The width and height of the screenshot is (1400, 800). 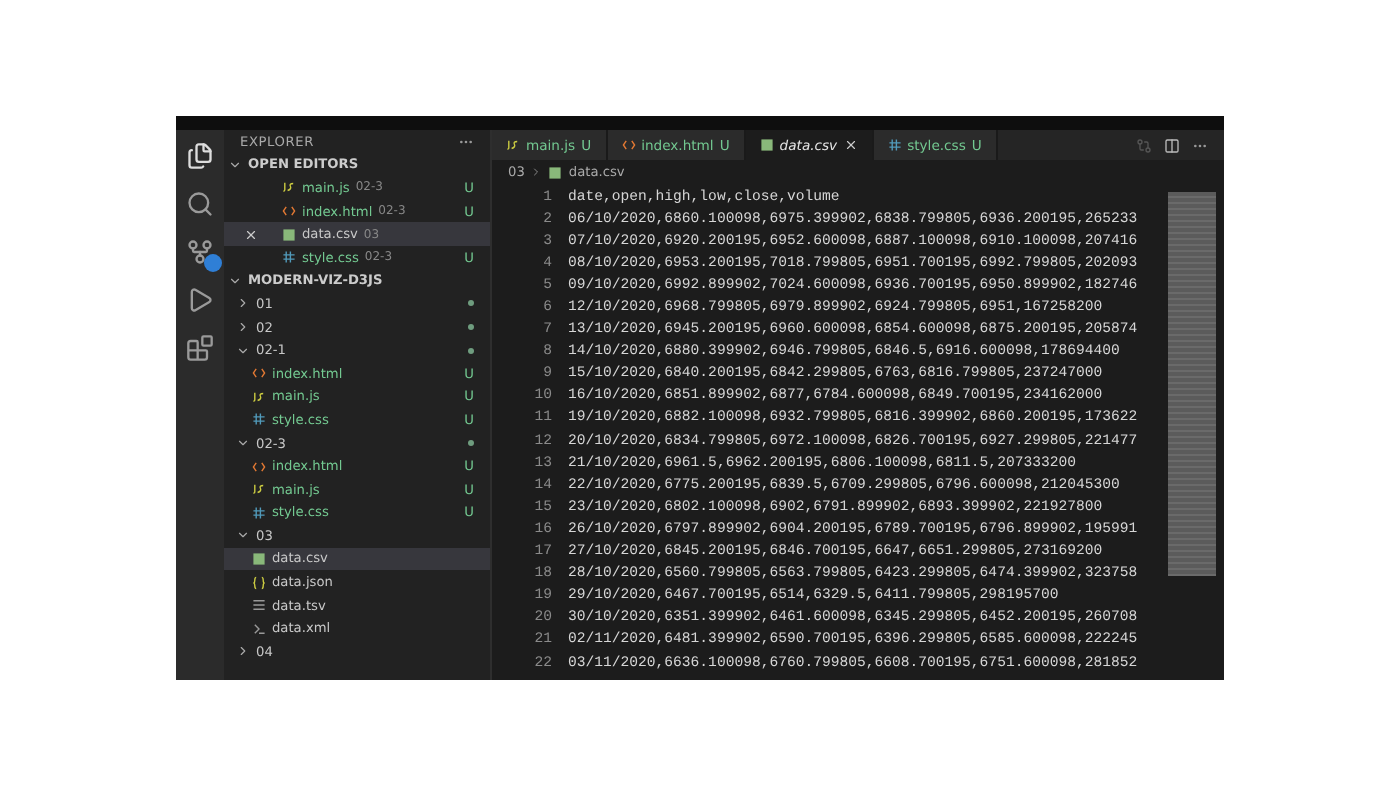 I want to click on notification-badge, so click(x=213, y=263).